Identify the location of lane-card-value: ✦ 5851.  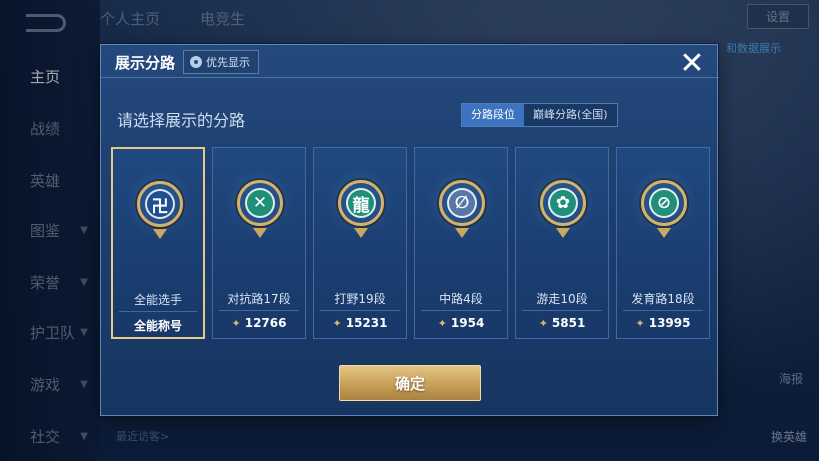
(562, 323).